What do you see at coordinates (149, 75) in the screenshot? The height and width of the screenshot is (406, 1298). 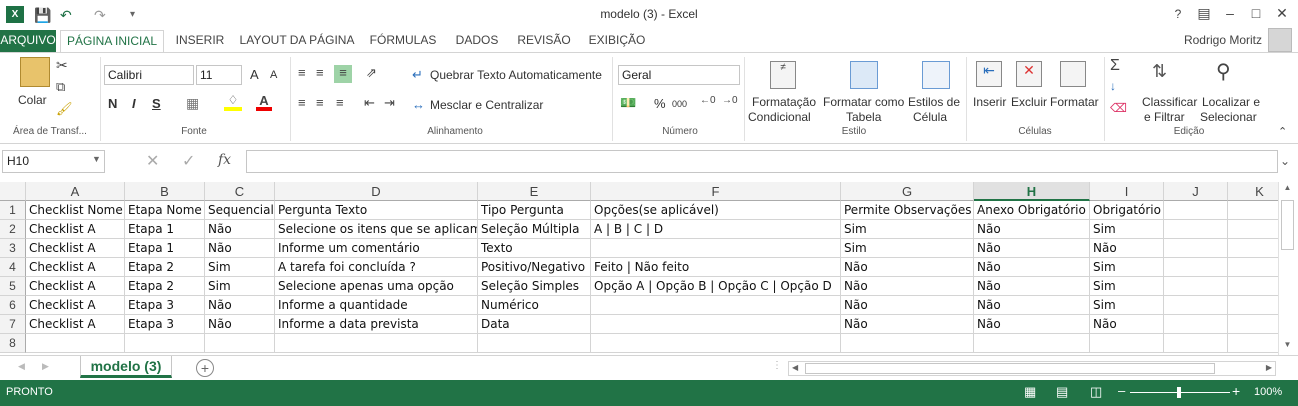 I see `font-name-select: Calibri` at bounding box center [149, 75].